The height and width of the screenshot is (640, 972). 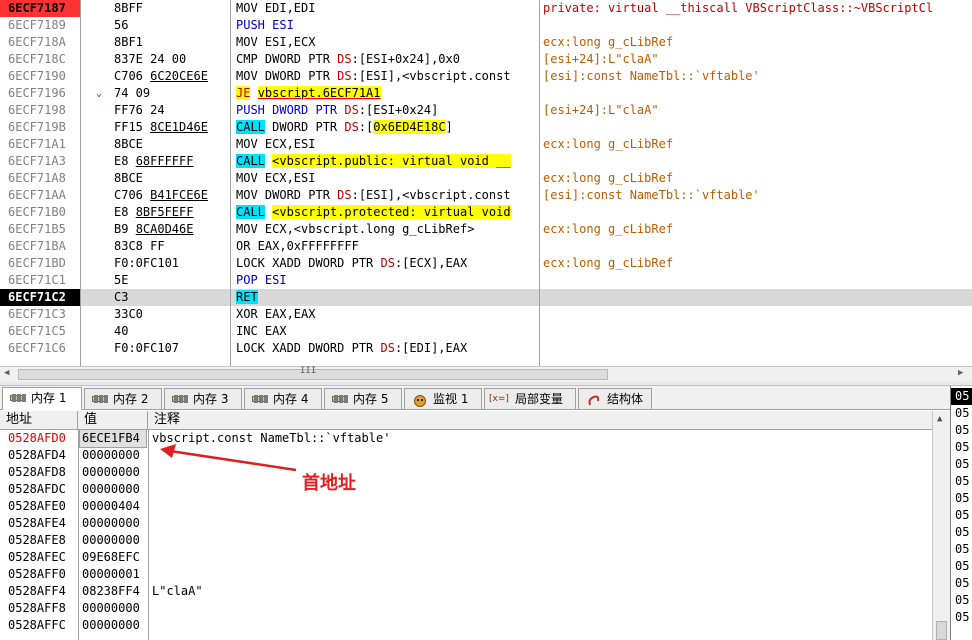 What do you see at coordinates (941, 525) in the screenshot?
I see `dump-vertical-scrollbar: ▲` at bounding box center [941, 525].